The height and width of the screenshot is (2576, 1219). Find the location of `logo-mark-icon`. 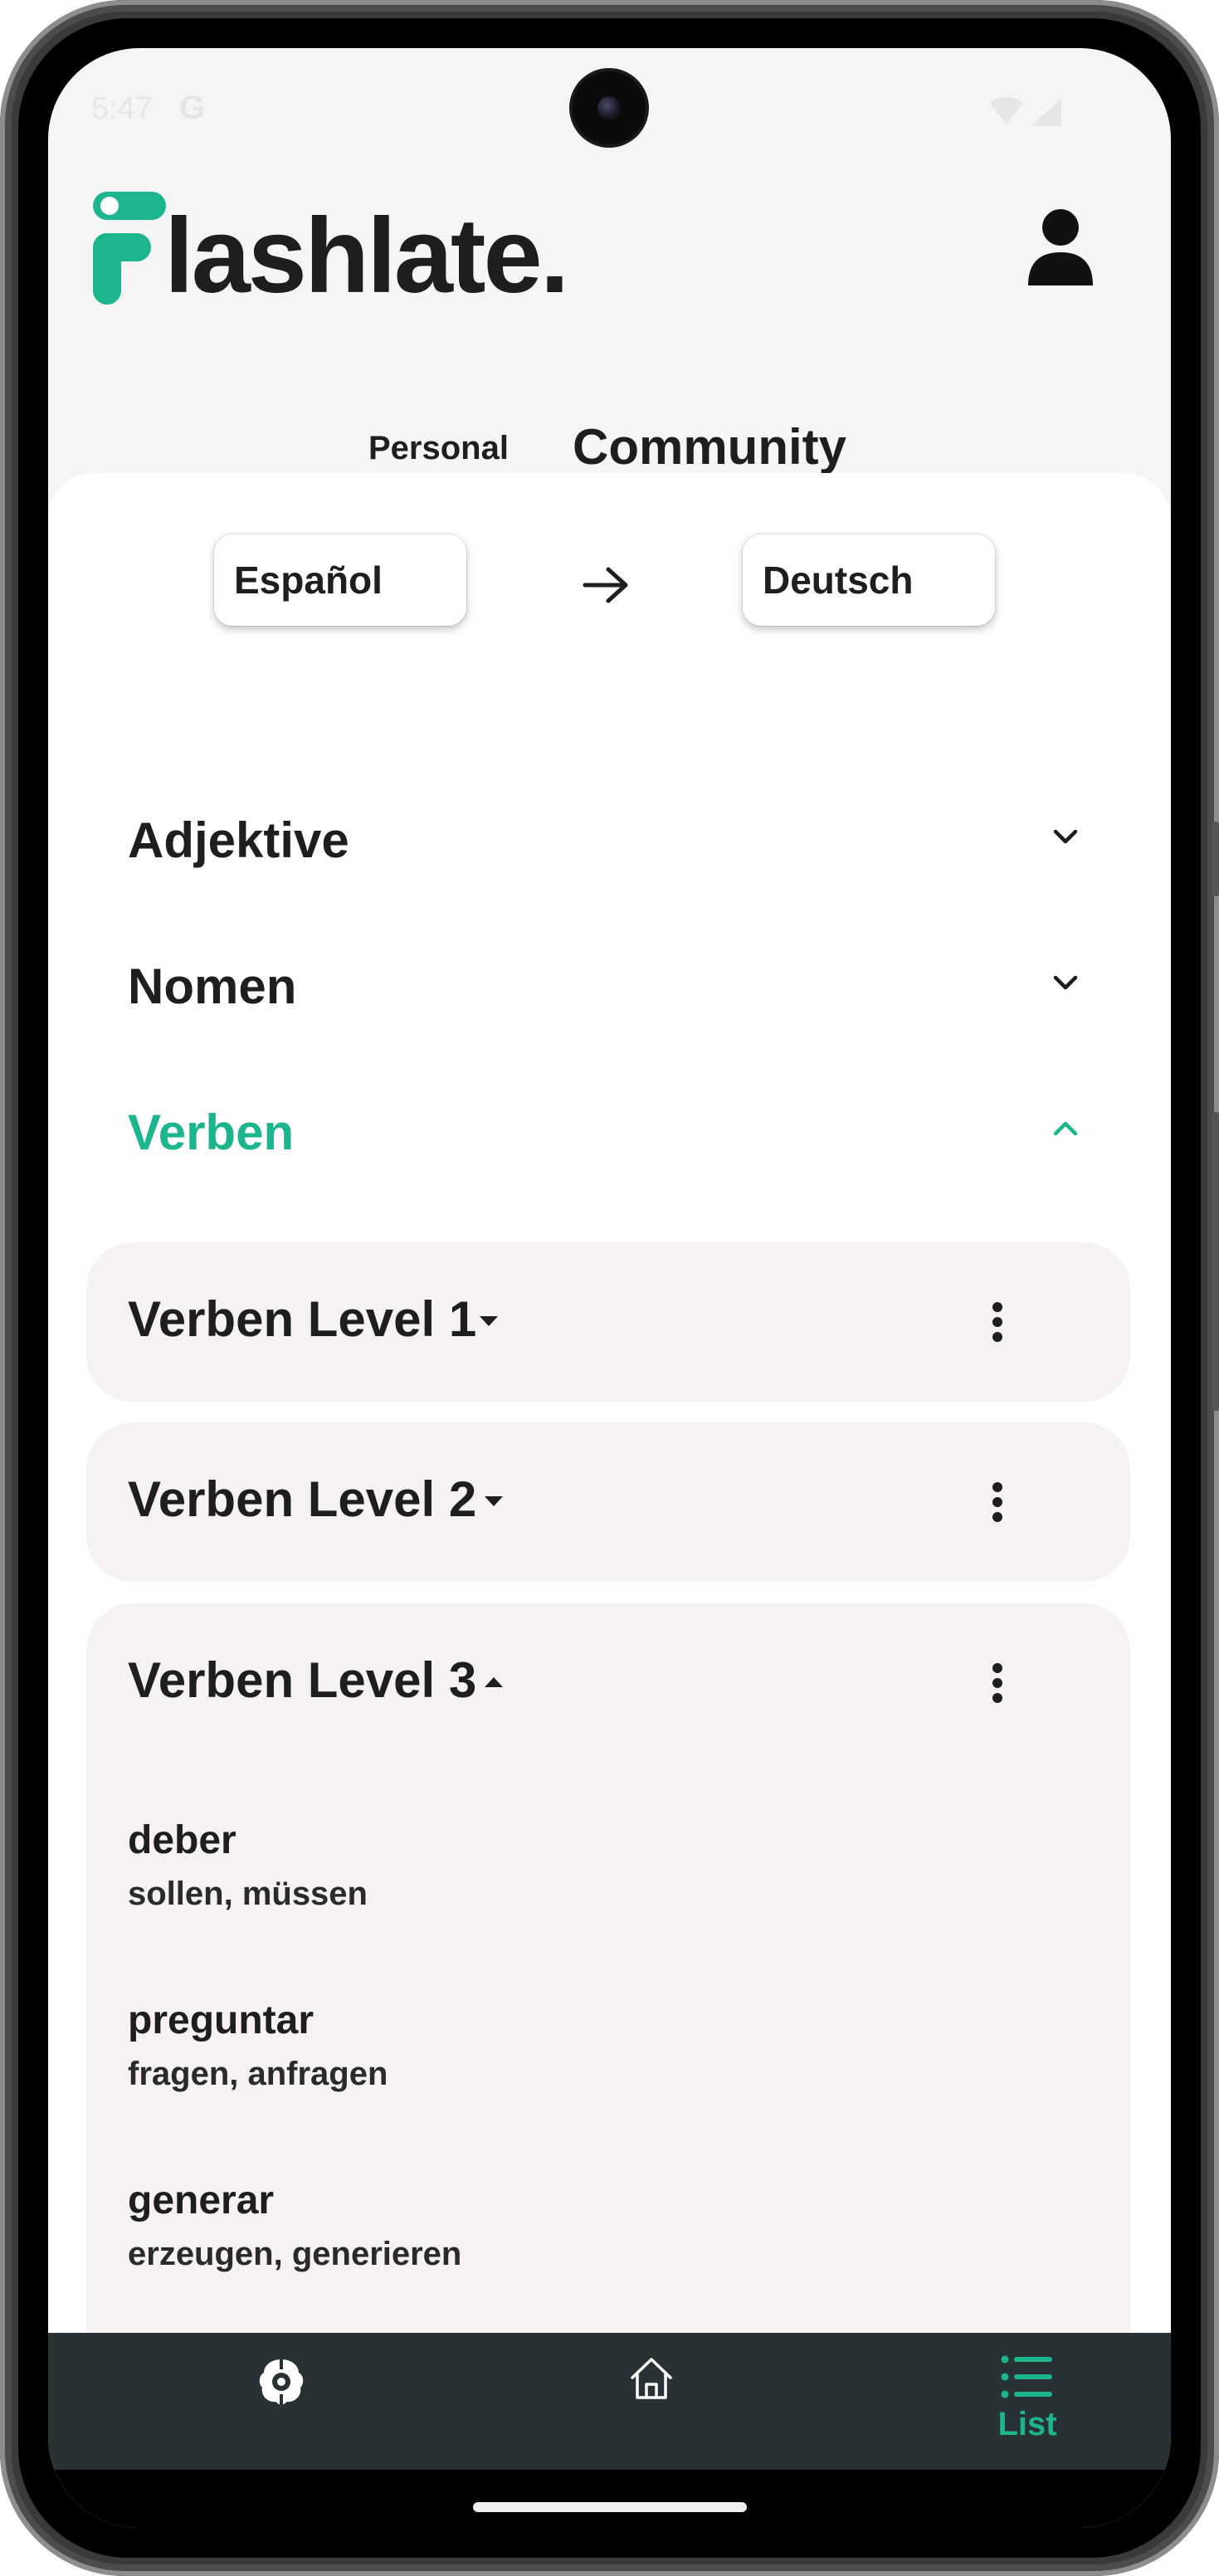

logo-mark-icon is located at coordinates (130, 249).